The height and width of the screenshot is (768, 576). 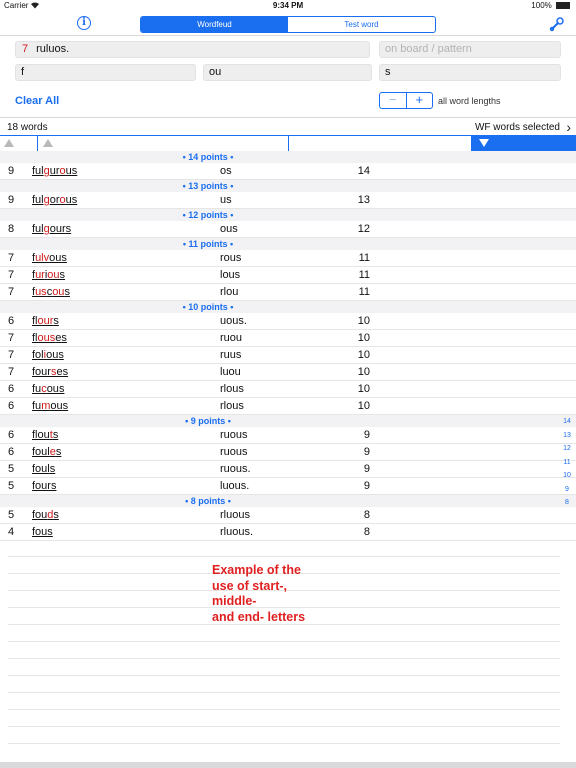 I want to click on battery-indicator: 100%, so click(x=550, y=5).